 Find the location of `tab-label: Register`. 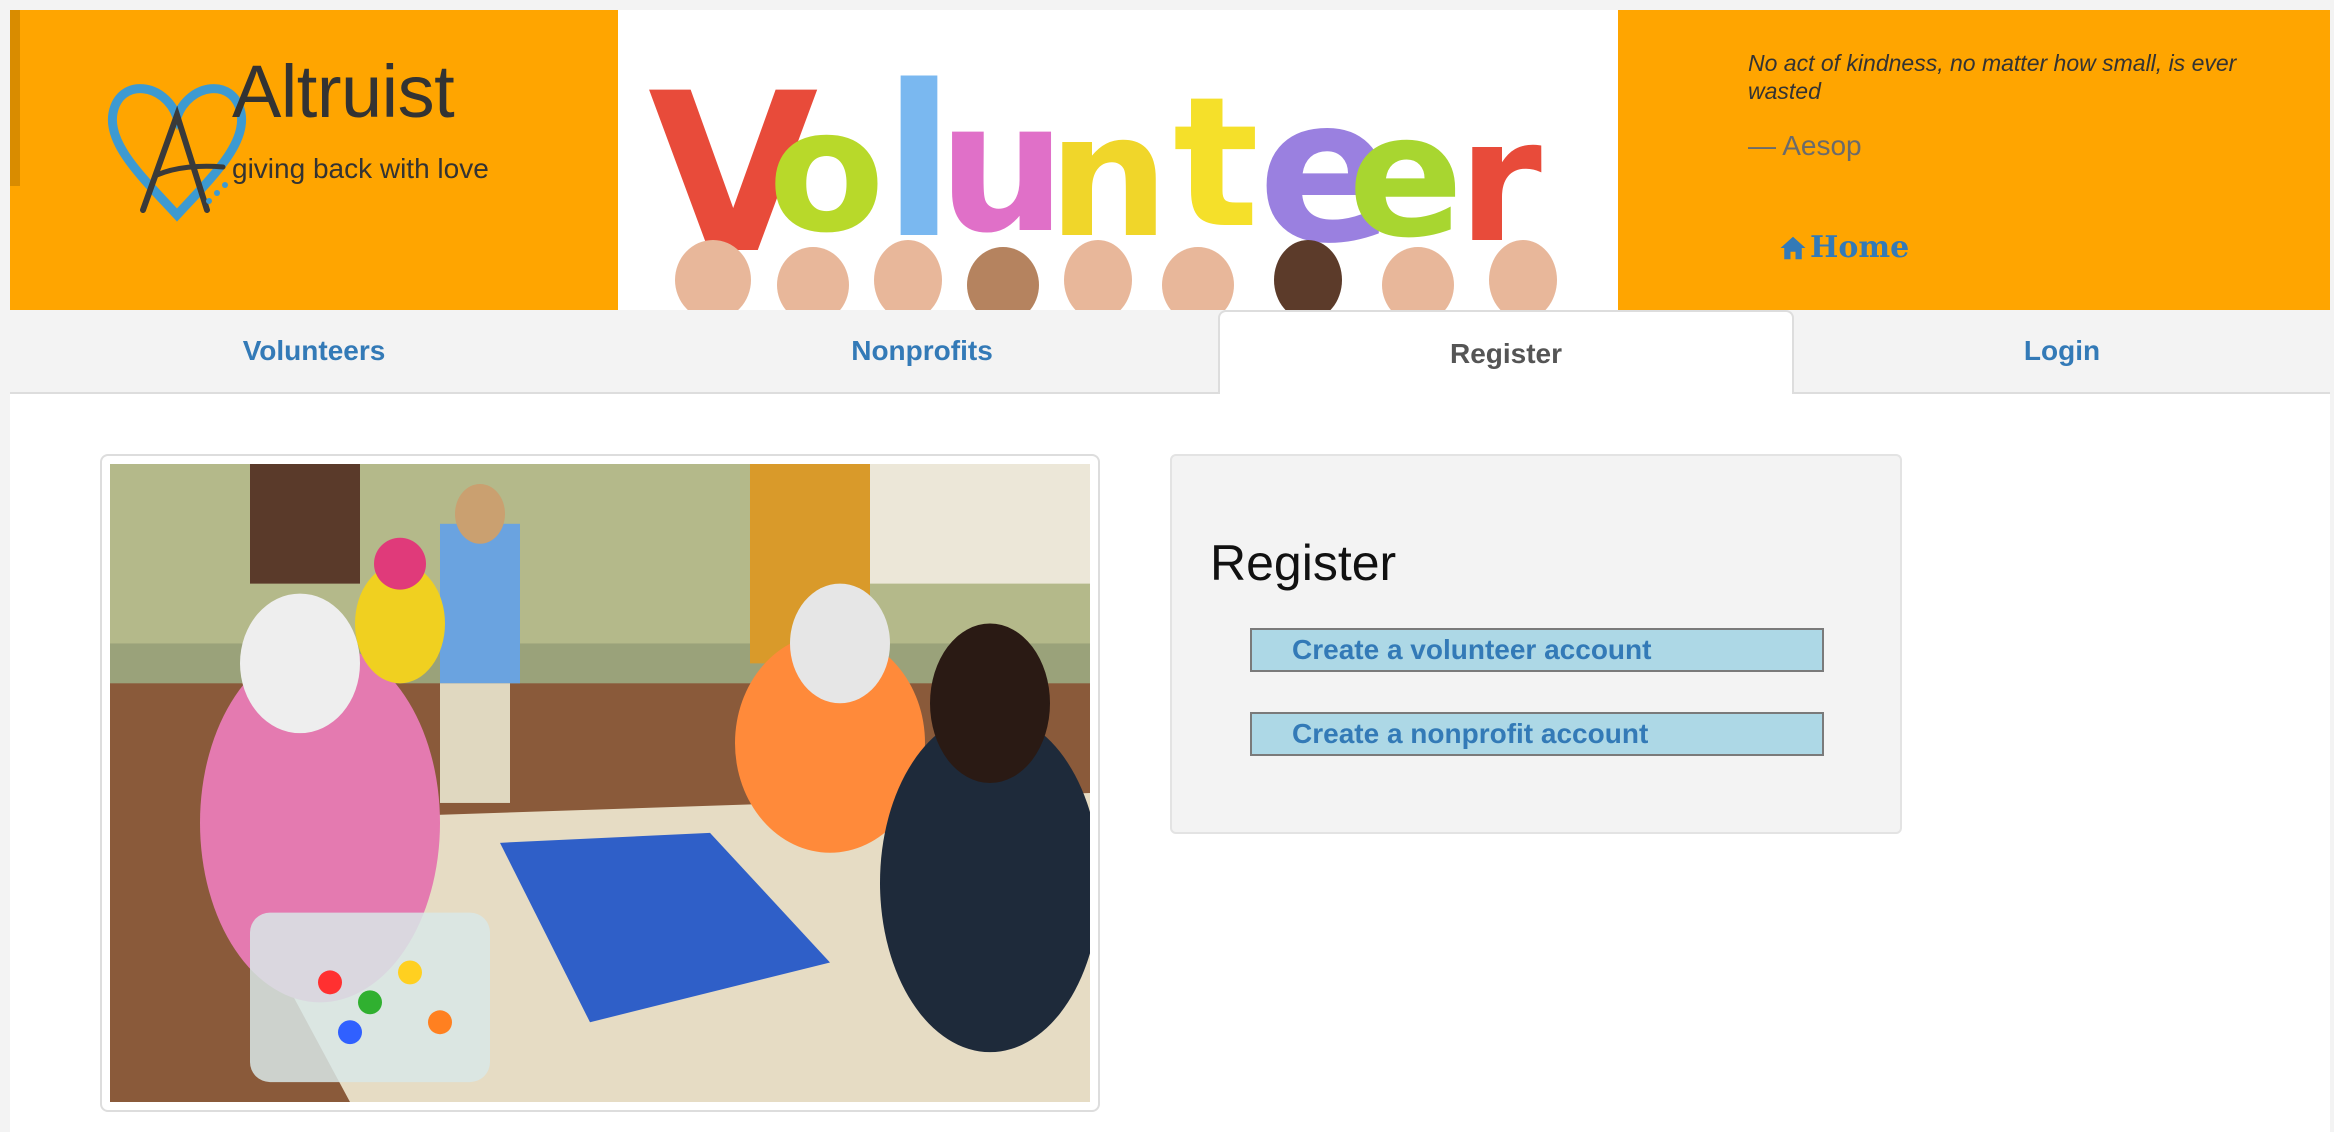

tab-label: Register is located at coordinates (1506, 353).